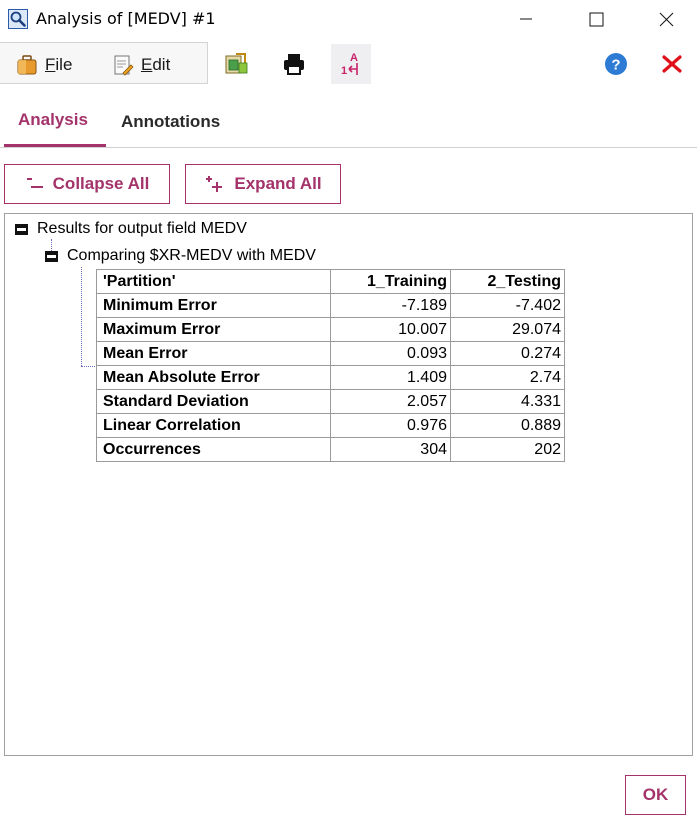  Describe the element at coordinates (507, 377) in the screenshot. I see `testing-value: 2.74` at that location.